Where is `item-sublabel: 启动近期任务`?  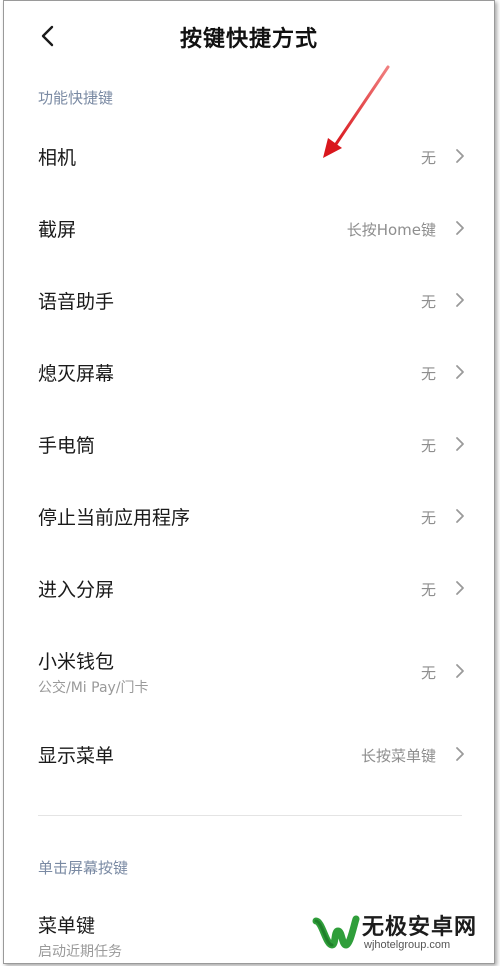
item-sublabel: 启动近期任务 is located at coordinates (80, 952).